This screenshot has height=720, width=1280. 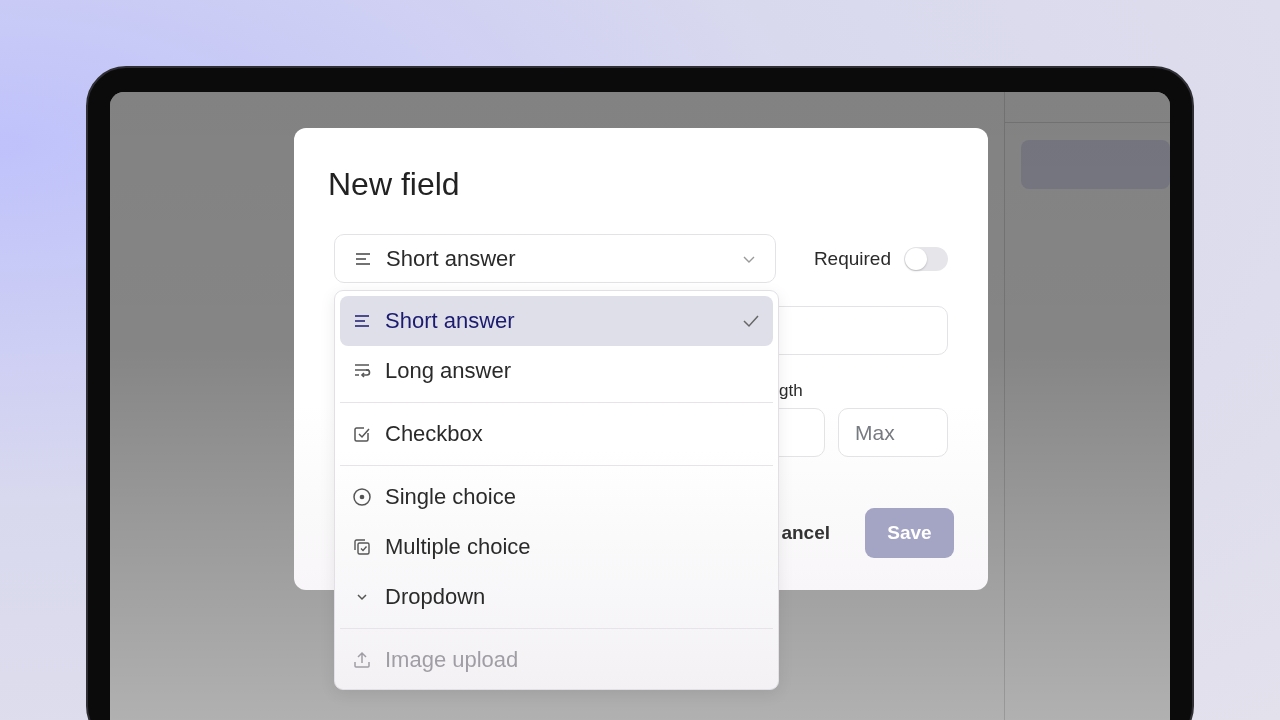 What do you see at coordinates (556, 497) in the screenshot?
I see `menu-item: Single choice` at bounding box center [556, 497].